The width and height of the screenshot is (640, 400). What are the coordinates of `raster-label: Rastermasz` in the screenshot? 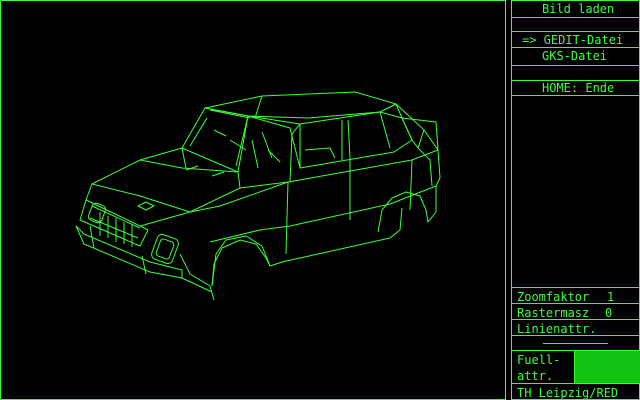 It's located at (553, 313).